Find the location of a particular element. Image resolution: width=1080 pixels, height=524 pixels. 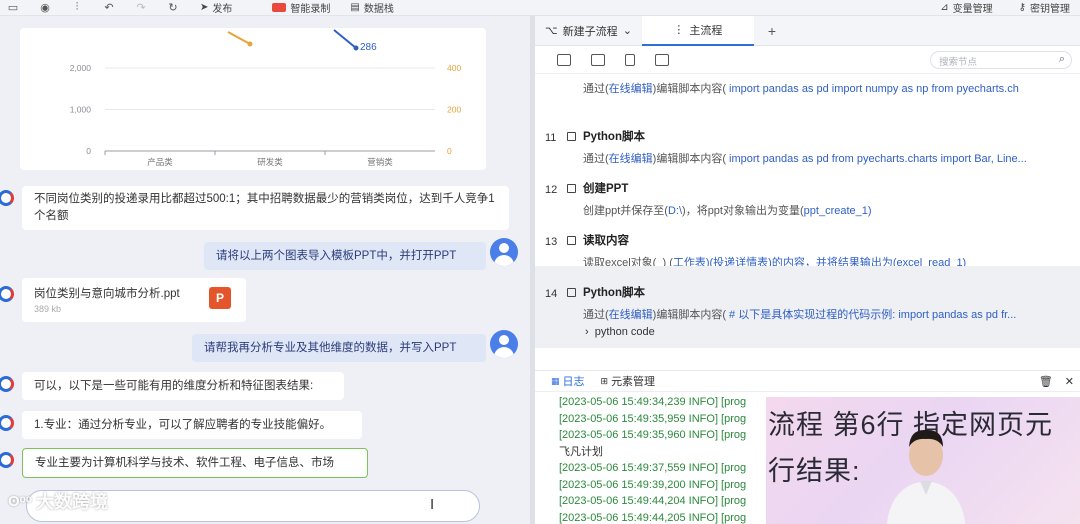

user-message: 请帮我再分析专业及其他维度的数据，并写入PPT is located at coordinates (339, 348).